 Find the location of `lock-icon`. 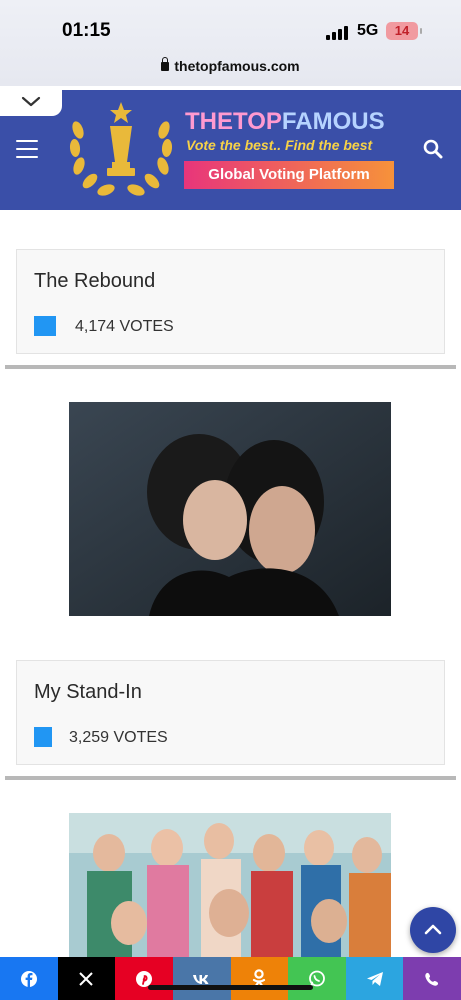

lock-icon is located at coordinates (165, 64).